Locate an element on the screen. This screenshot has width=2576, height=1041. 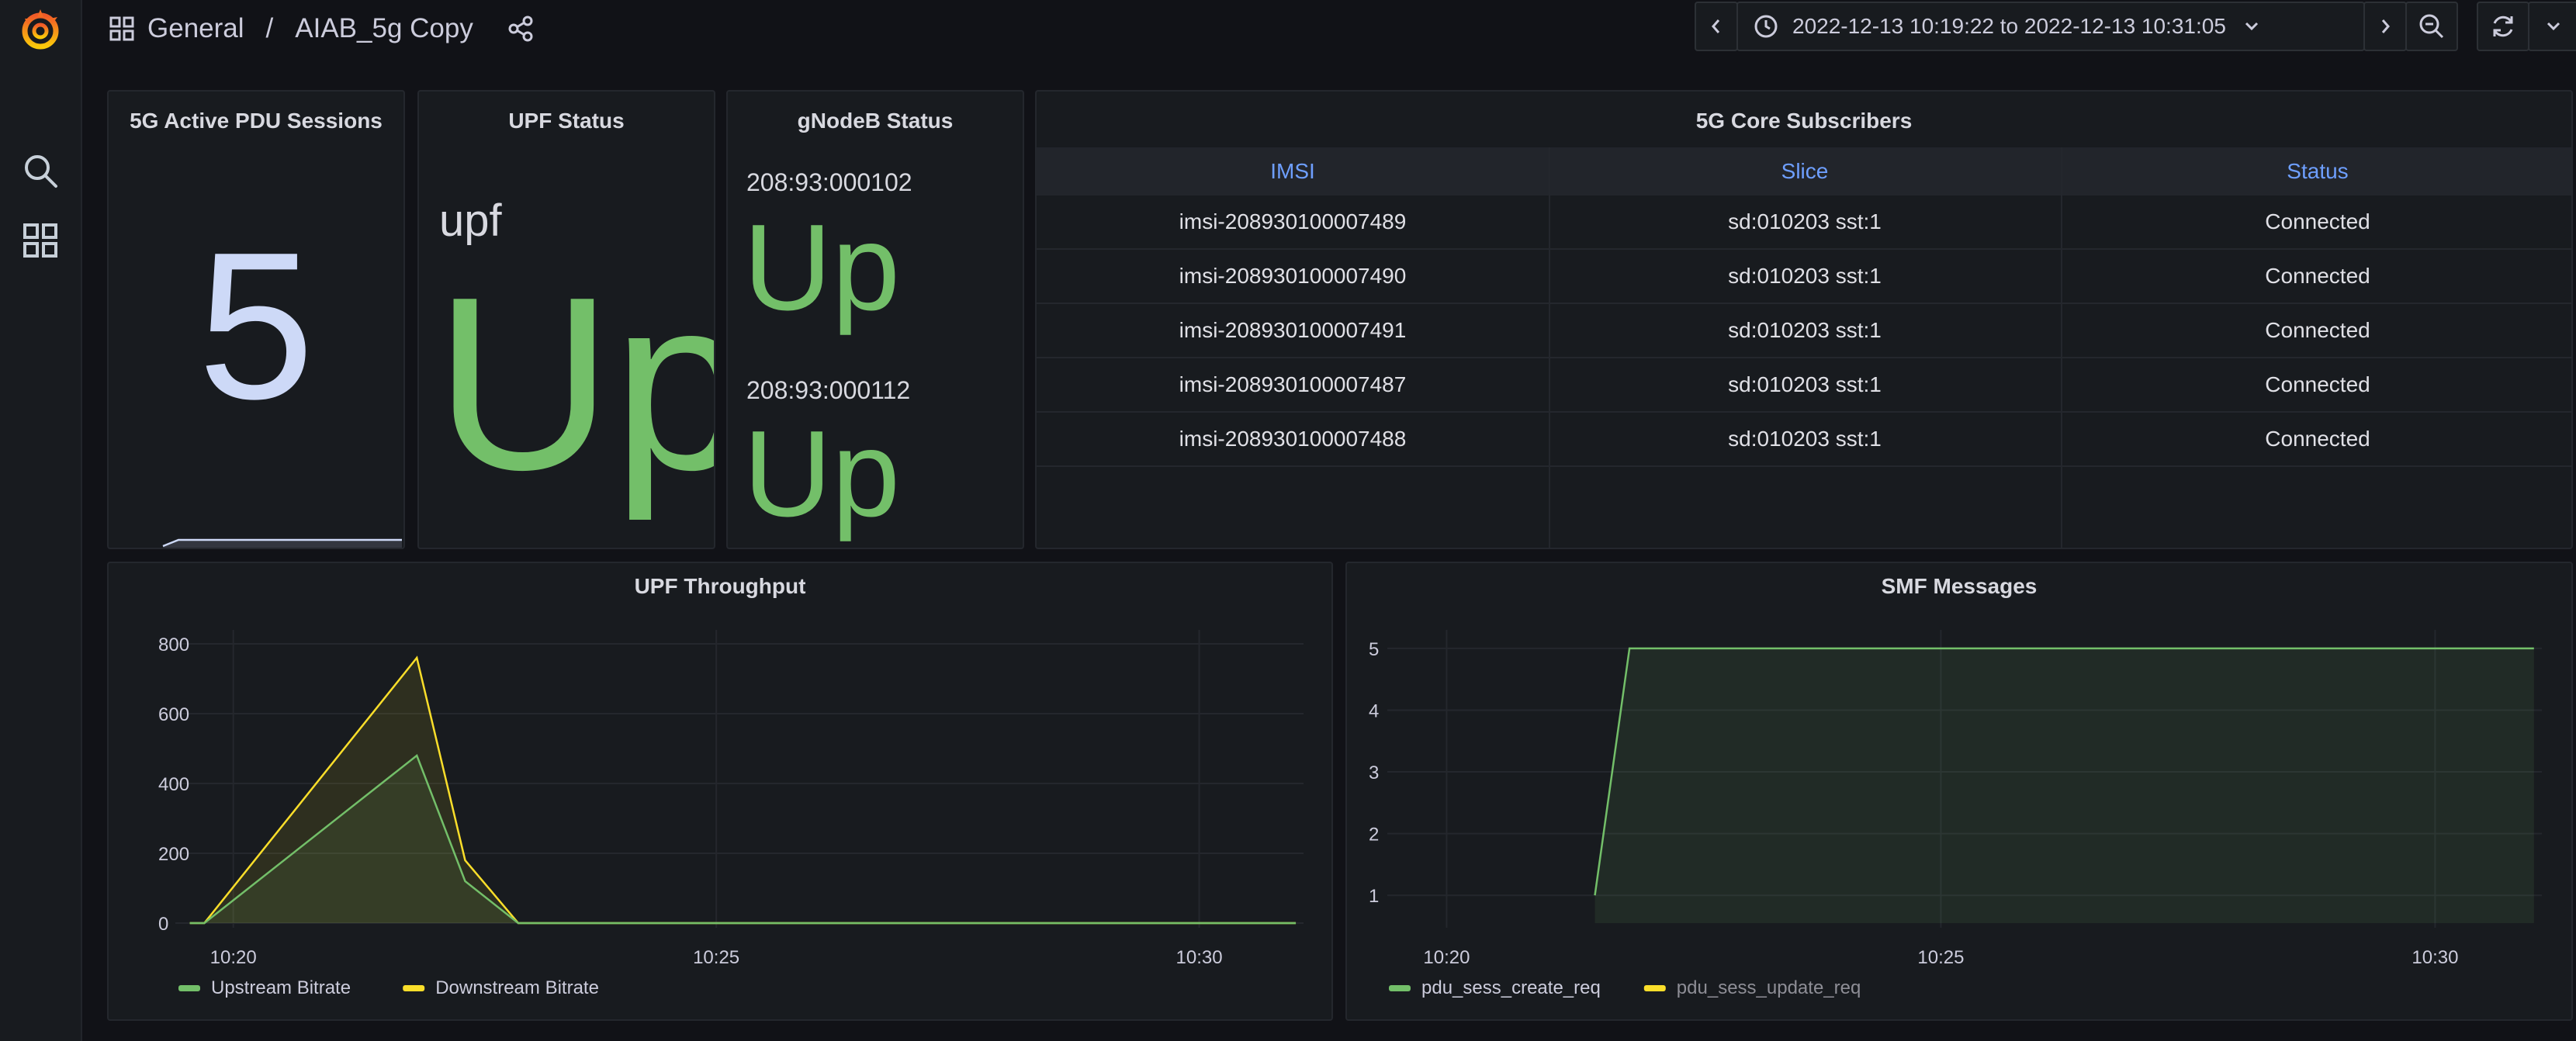
chevron-left-icon is located at coordinates (1716, 26).